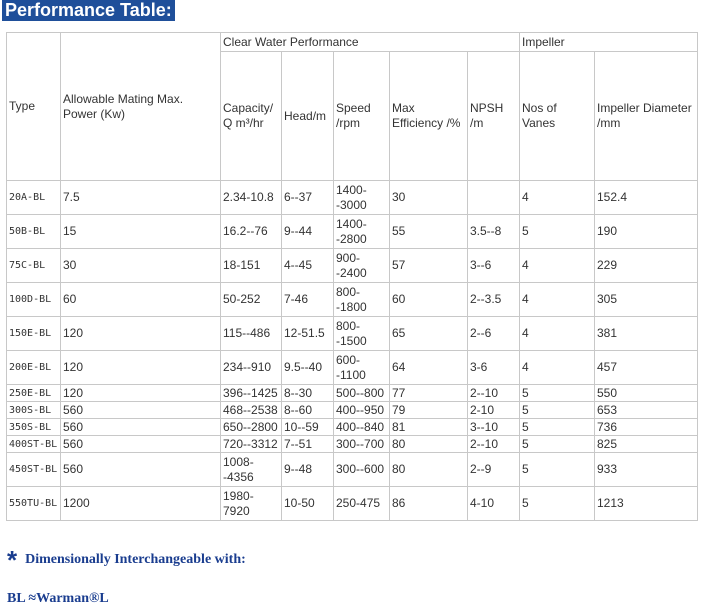  What do you see at coordinates (493, 265) in the screenshot?
I see `cell-npsh: 3--6` at bounding box center [493, 265].